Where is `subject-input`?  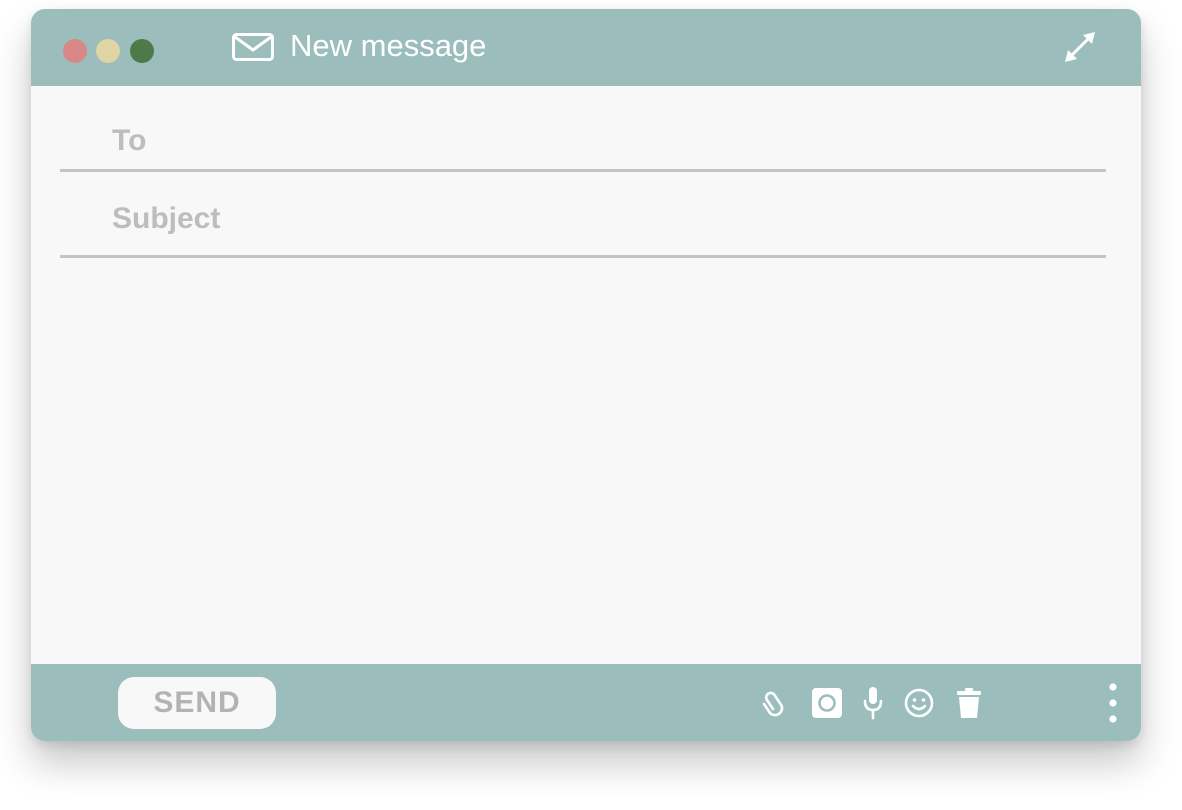
subject-input is located at coordinates (592, 219).